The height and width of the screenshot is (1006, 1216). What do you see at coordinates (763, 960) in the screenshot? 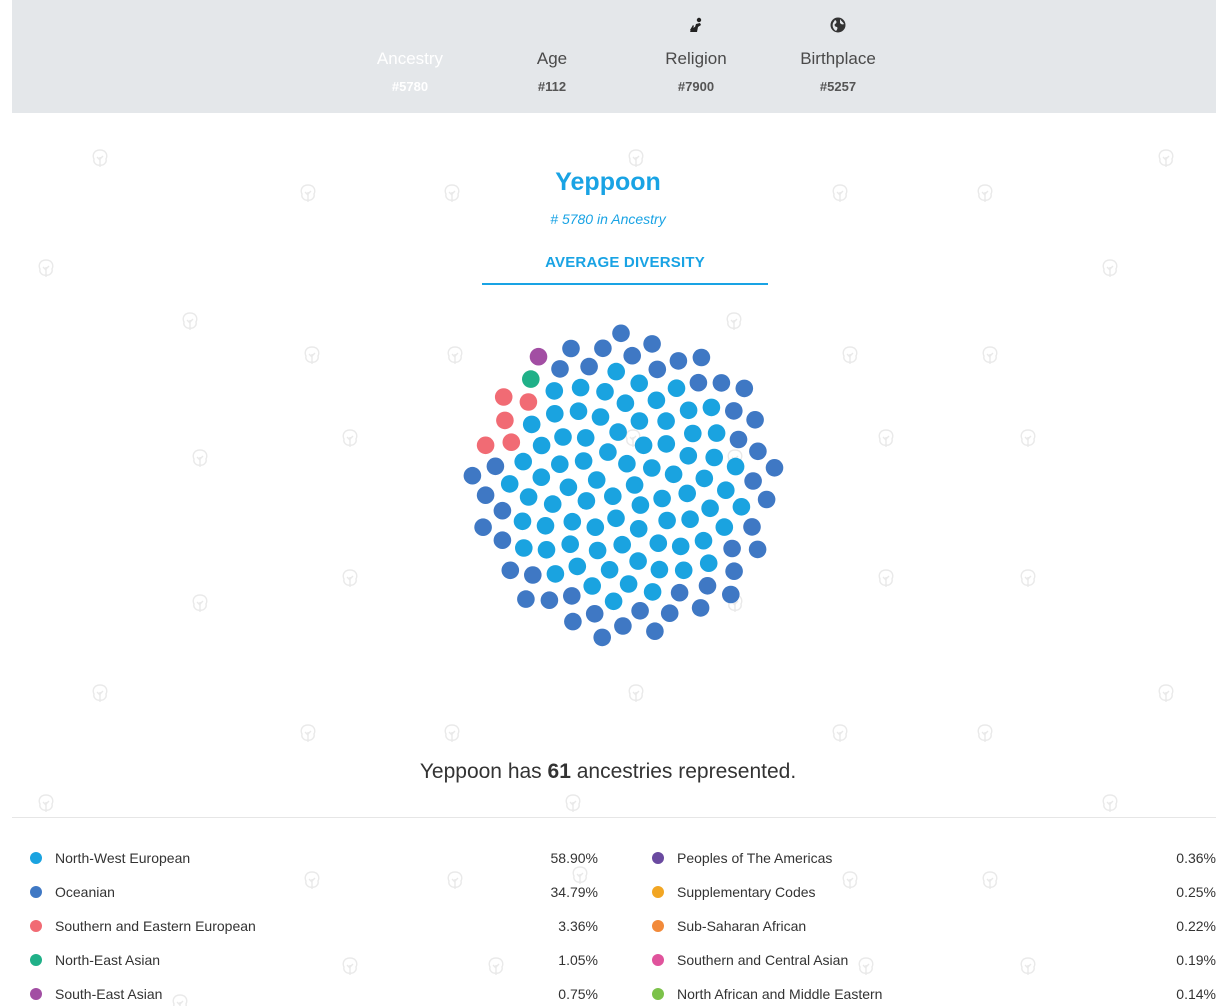
I see `legend-name: Southern and Central Asian` at bounding box center [763, 960].